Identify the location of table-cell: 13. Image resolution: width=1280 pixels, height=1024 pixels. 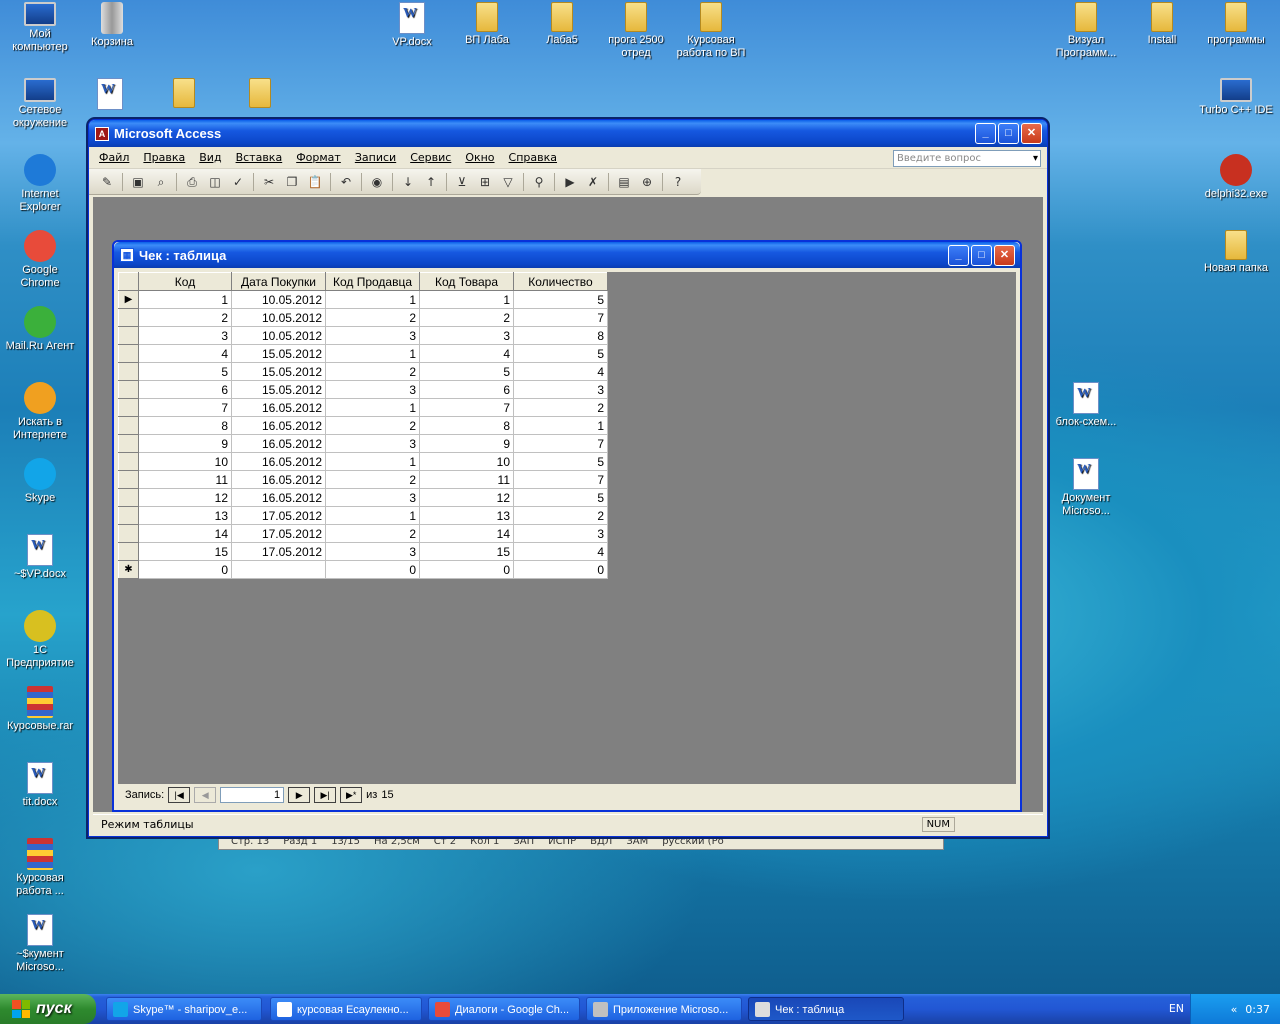
(466, 515).